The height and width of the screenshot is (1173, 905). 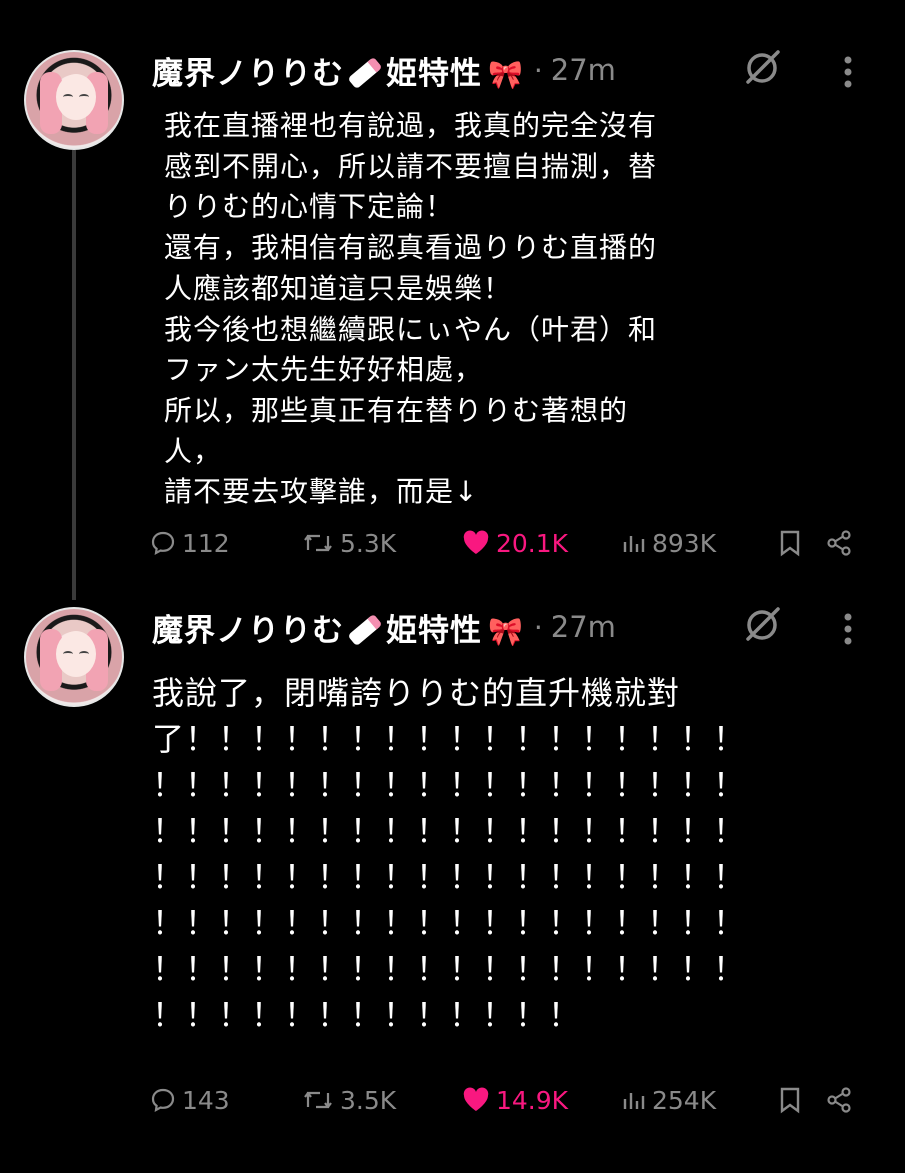 I want to click on views-count: 893K, so click(x=684, y=543).